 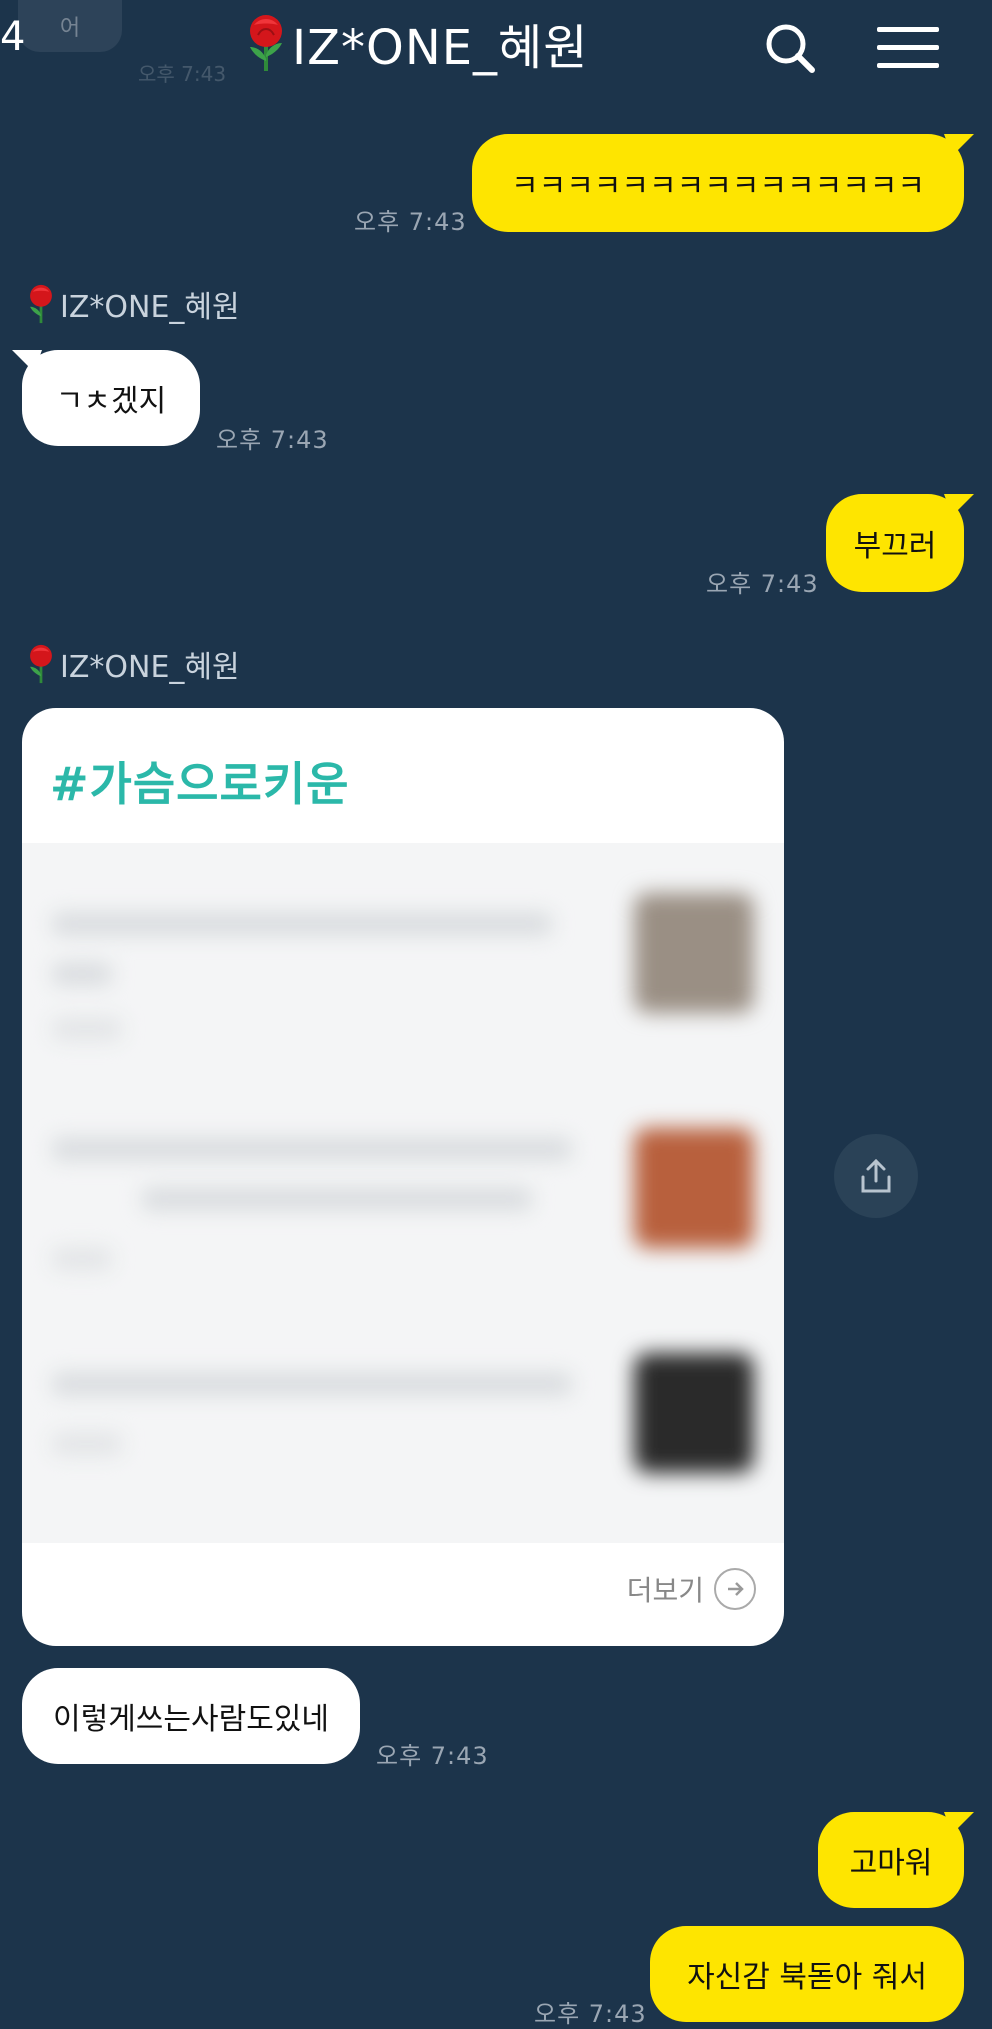 I want to click on my-message-bubble: 고마워, so click(x=896, y=1860).